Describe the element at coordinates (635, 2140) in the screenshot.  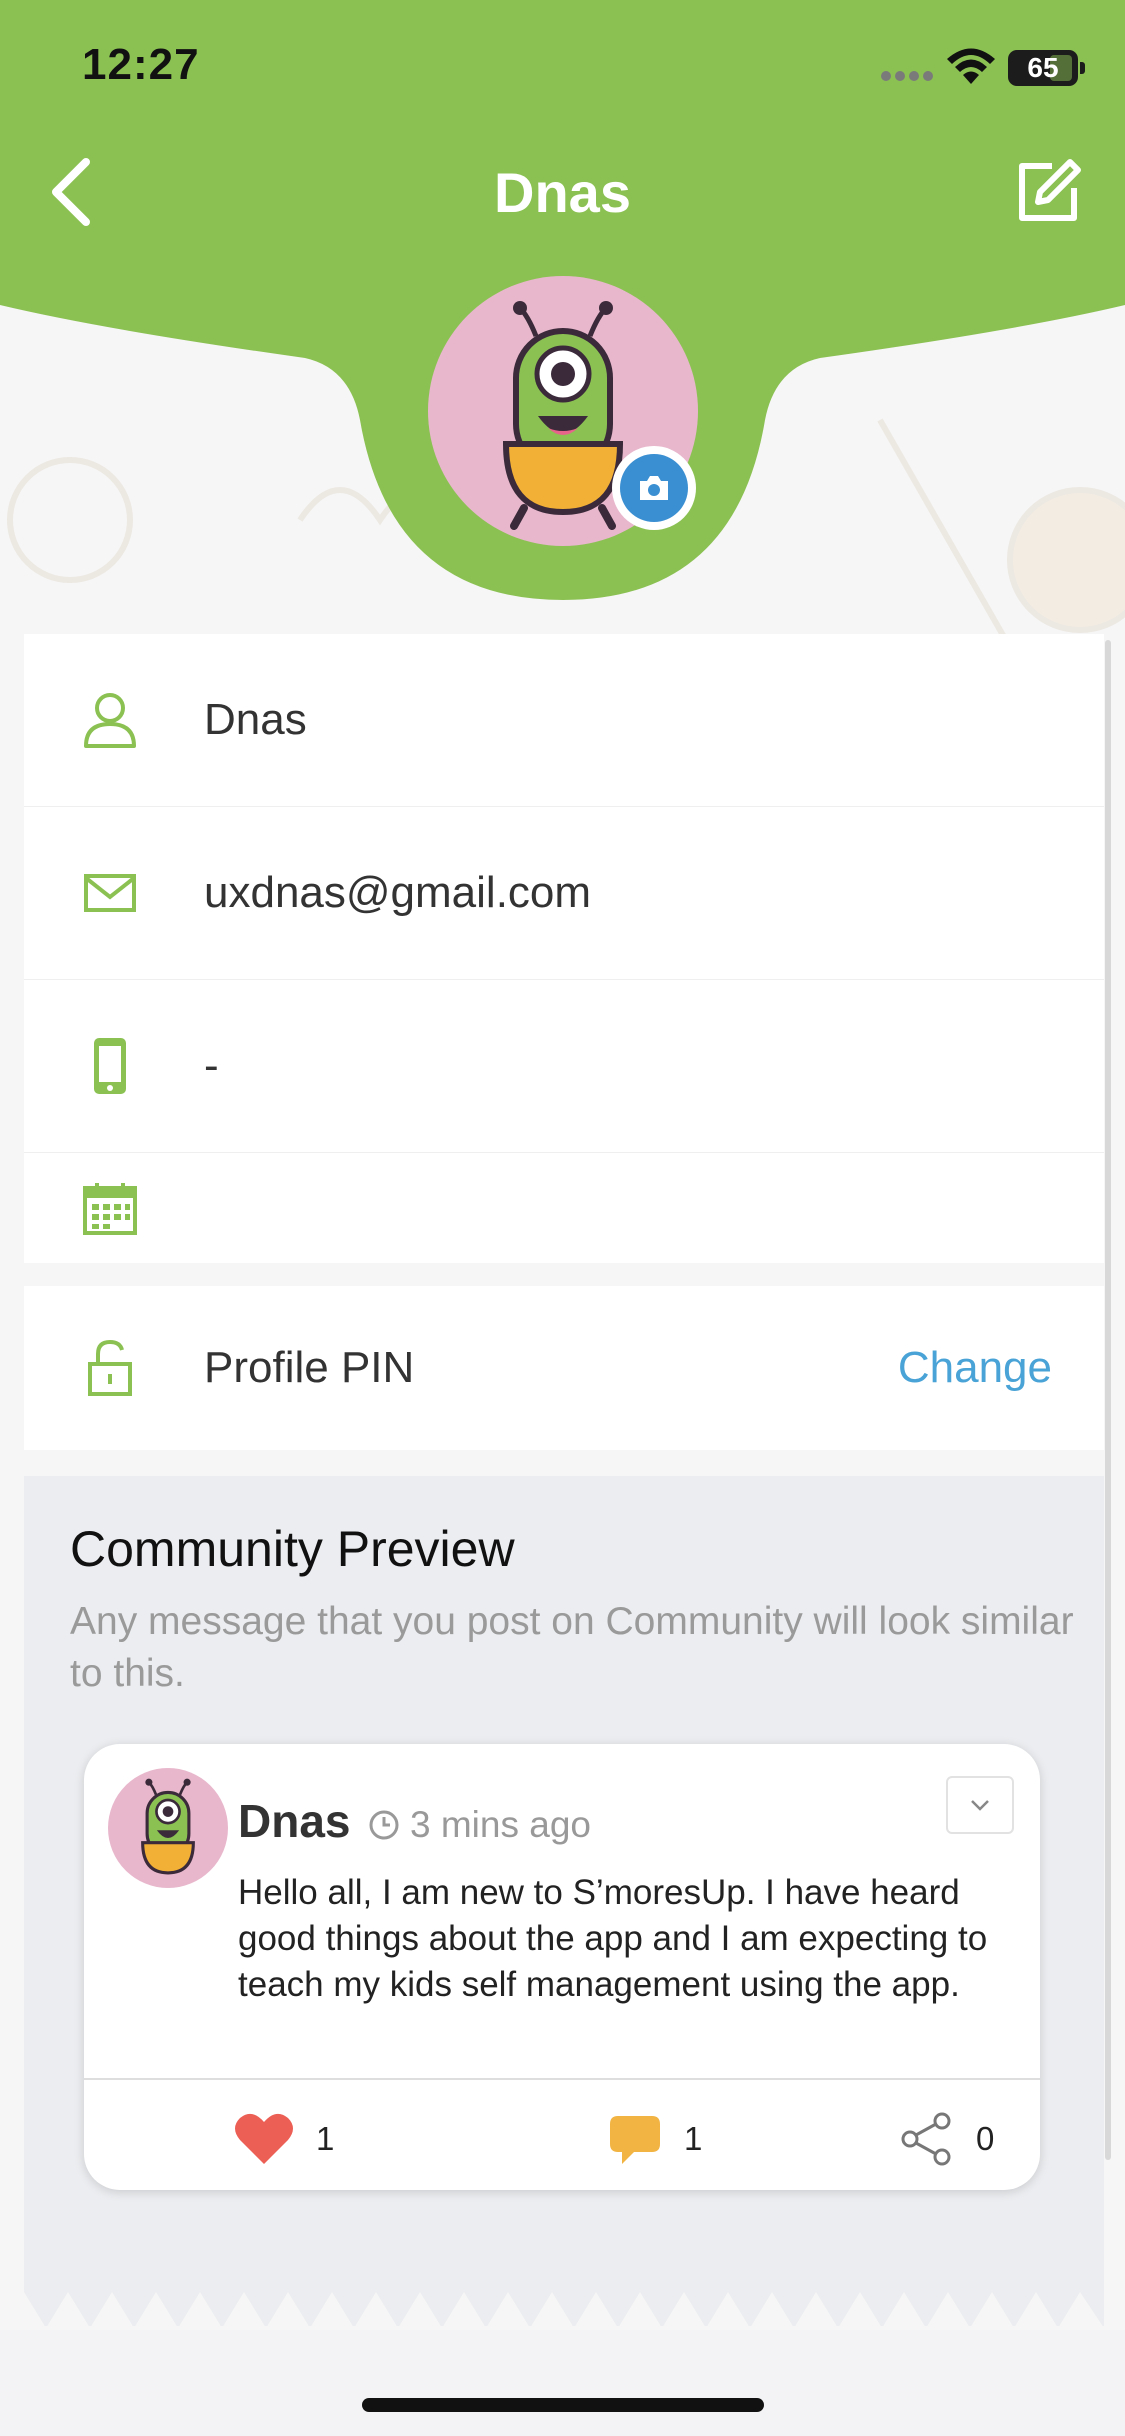
I see `comment-bubble-icon` at that location.